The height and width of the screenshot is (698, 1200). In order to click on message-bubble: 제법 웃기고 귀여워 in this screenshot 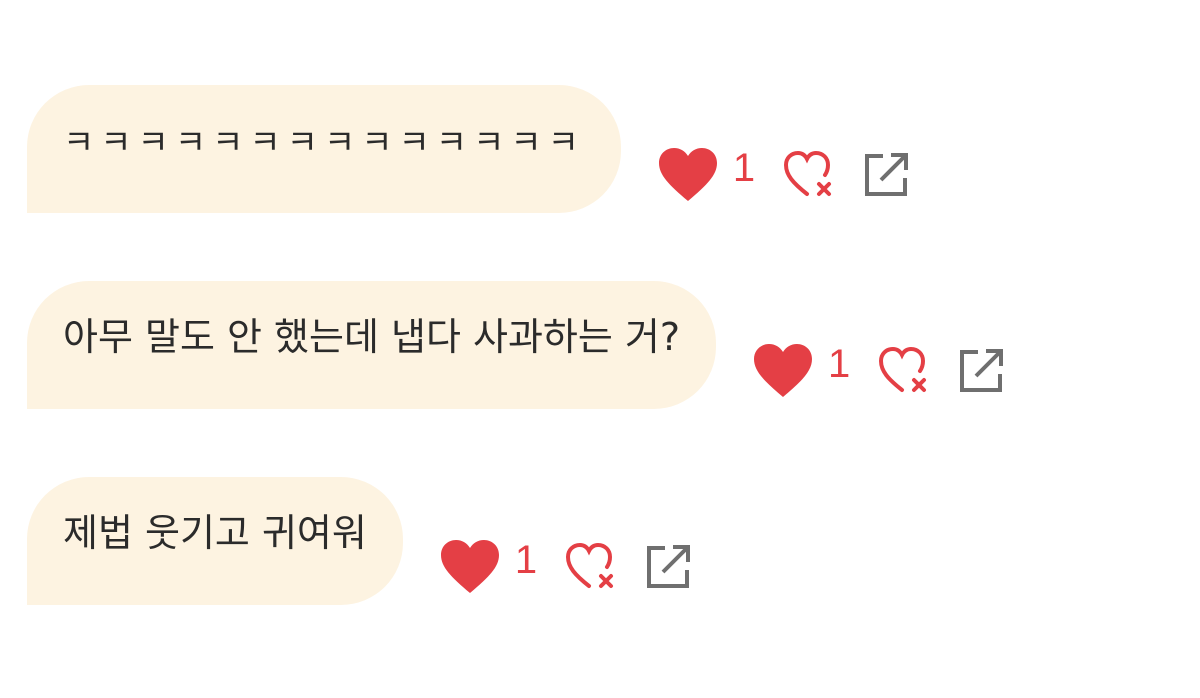, I will do `click(215, 541)`.